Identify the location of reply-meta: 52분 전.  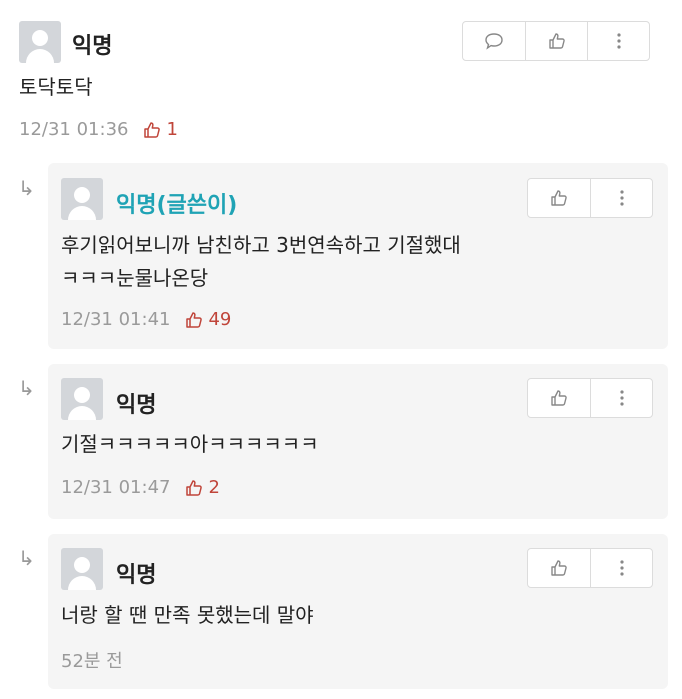
(92, 660).